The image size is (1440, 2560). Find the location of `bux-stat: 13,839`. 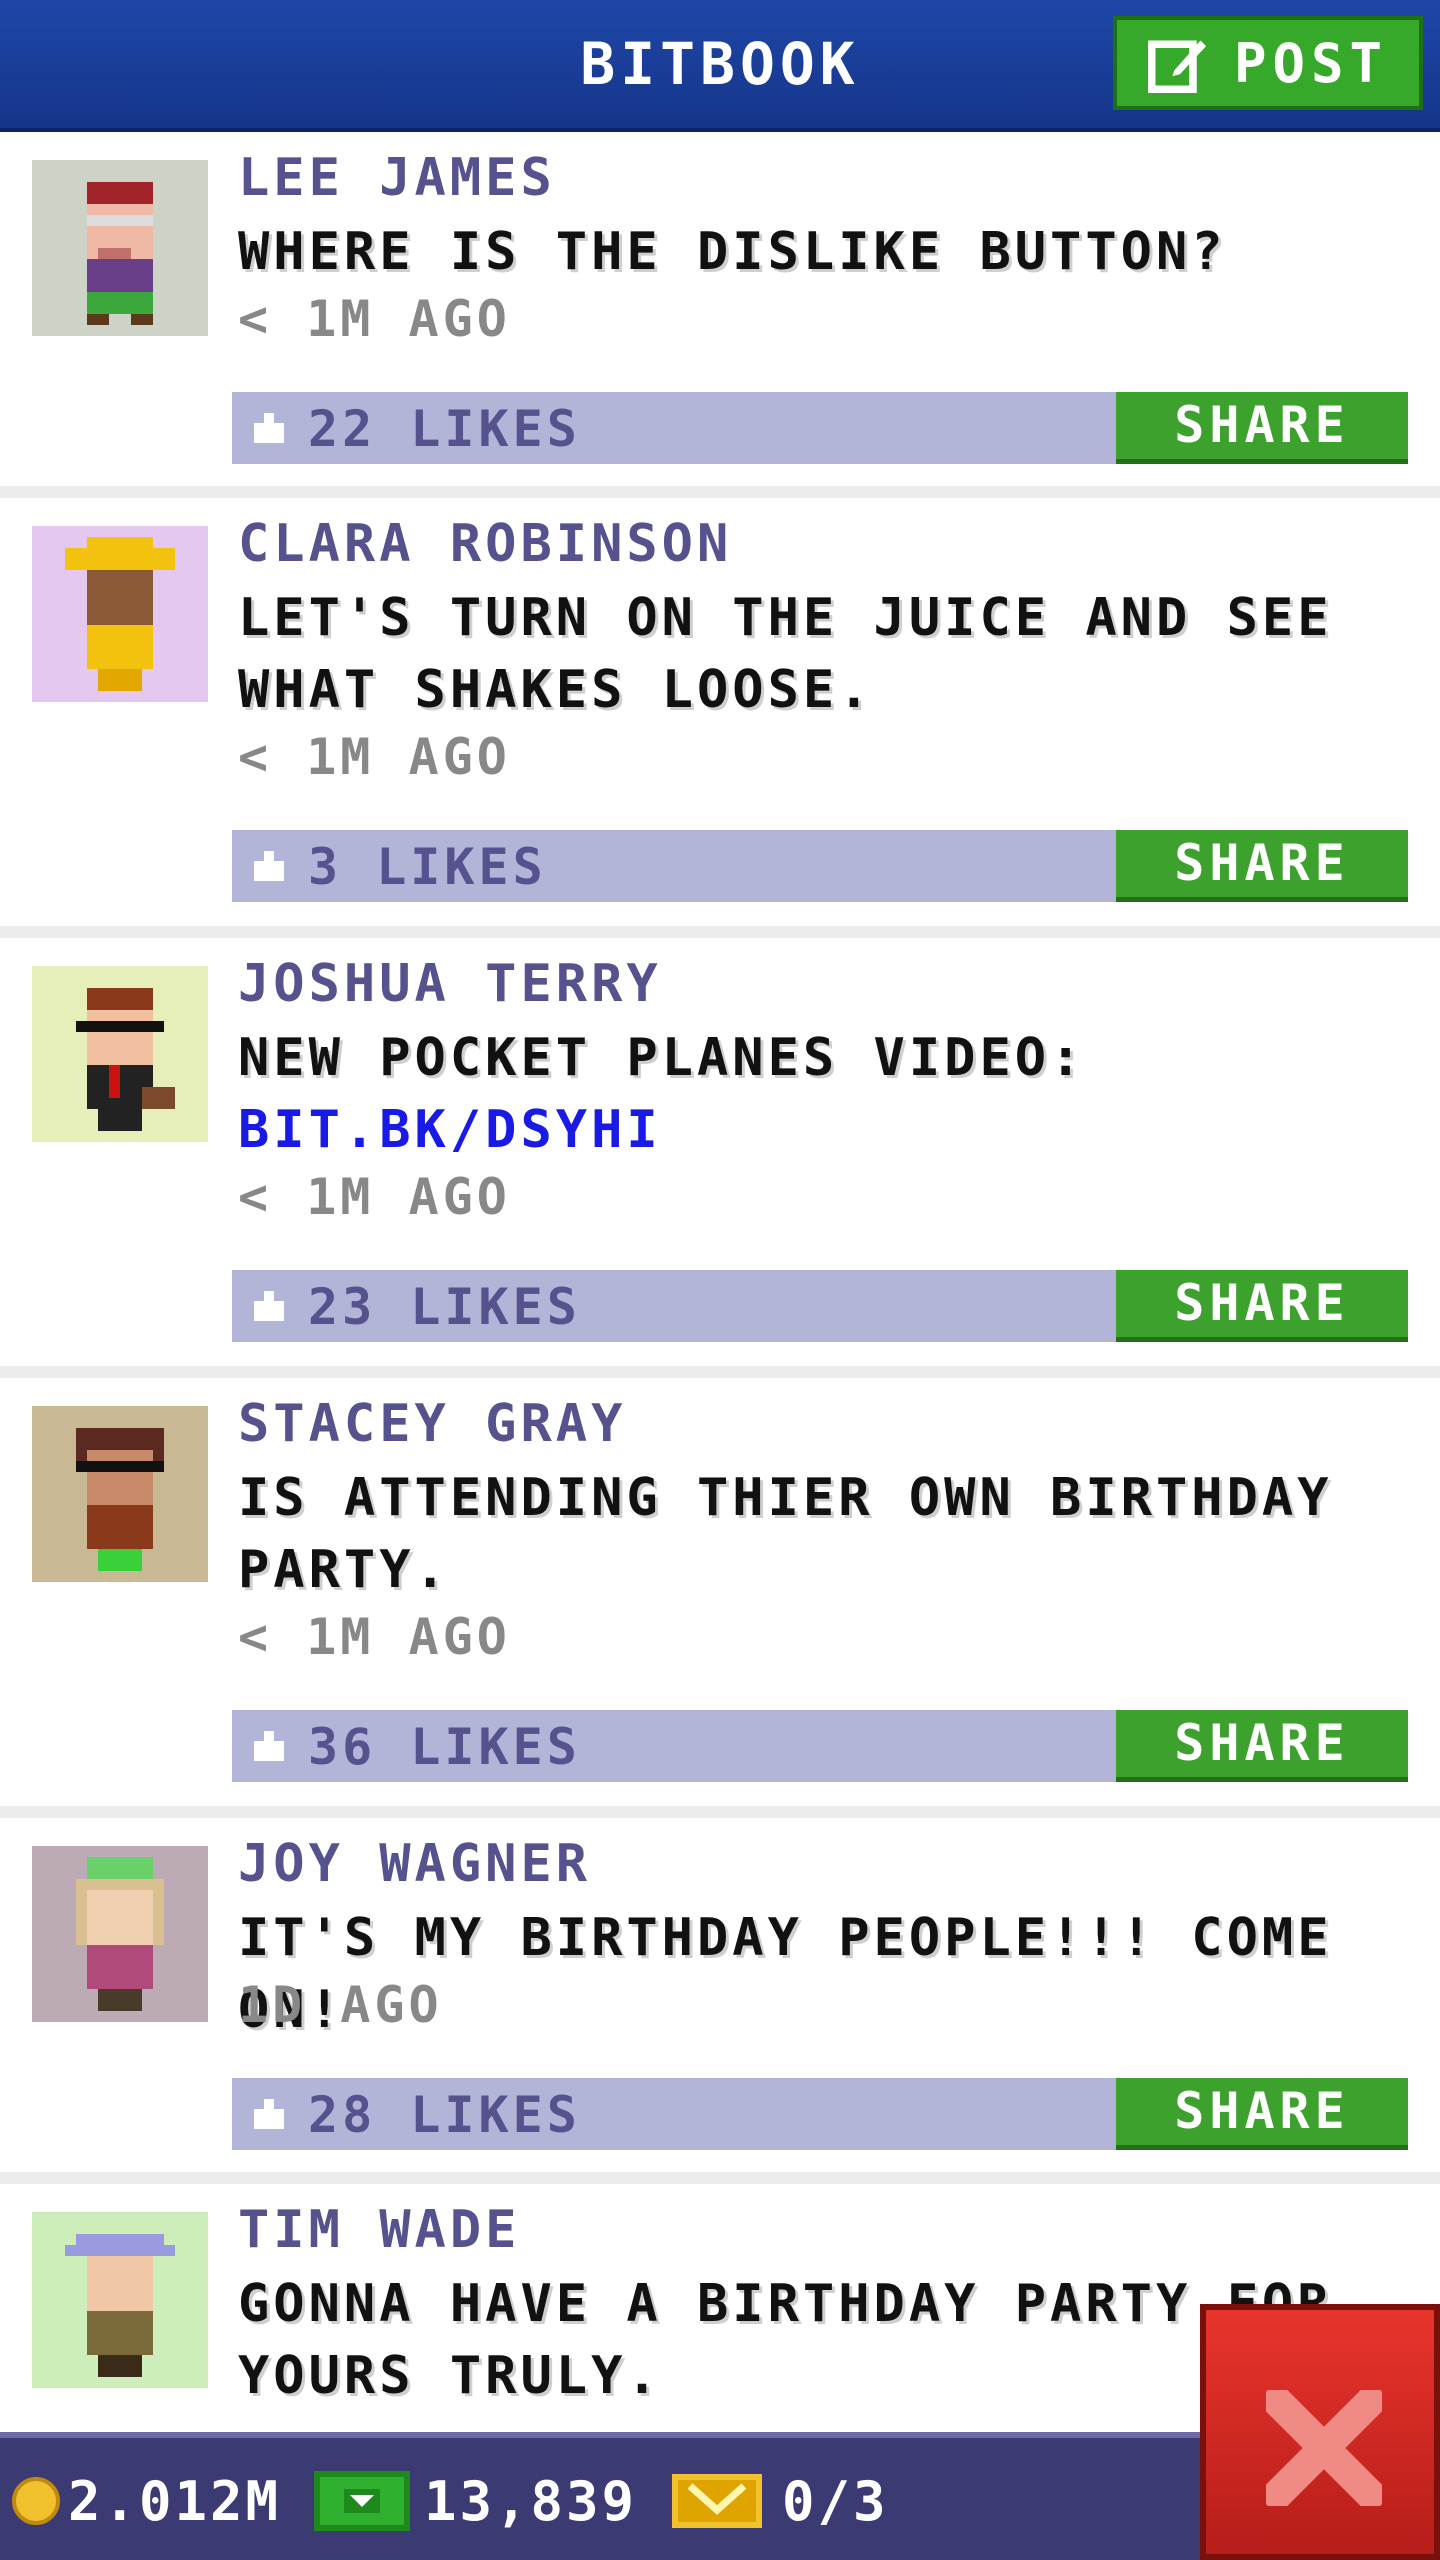

bux-stat: 13,839 is located at coordinates (475, 2501).